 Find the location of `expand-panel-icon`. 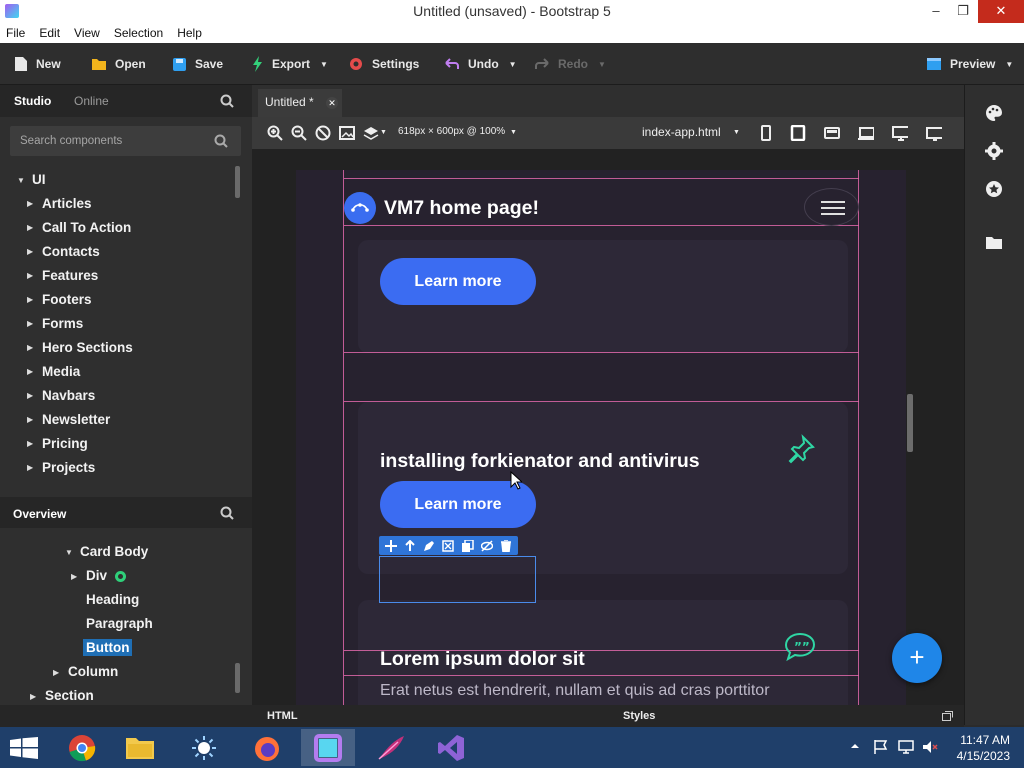

expand-panel-icon is located at coordinates (947, 716).